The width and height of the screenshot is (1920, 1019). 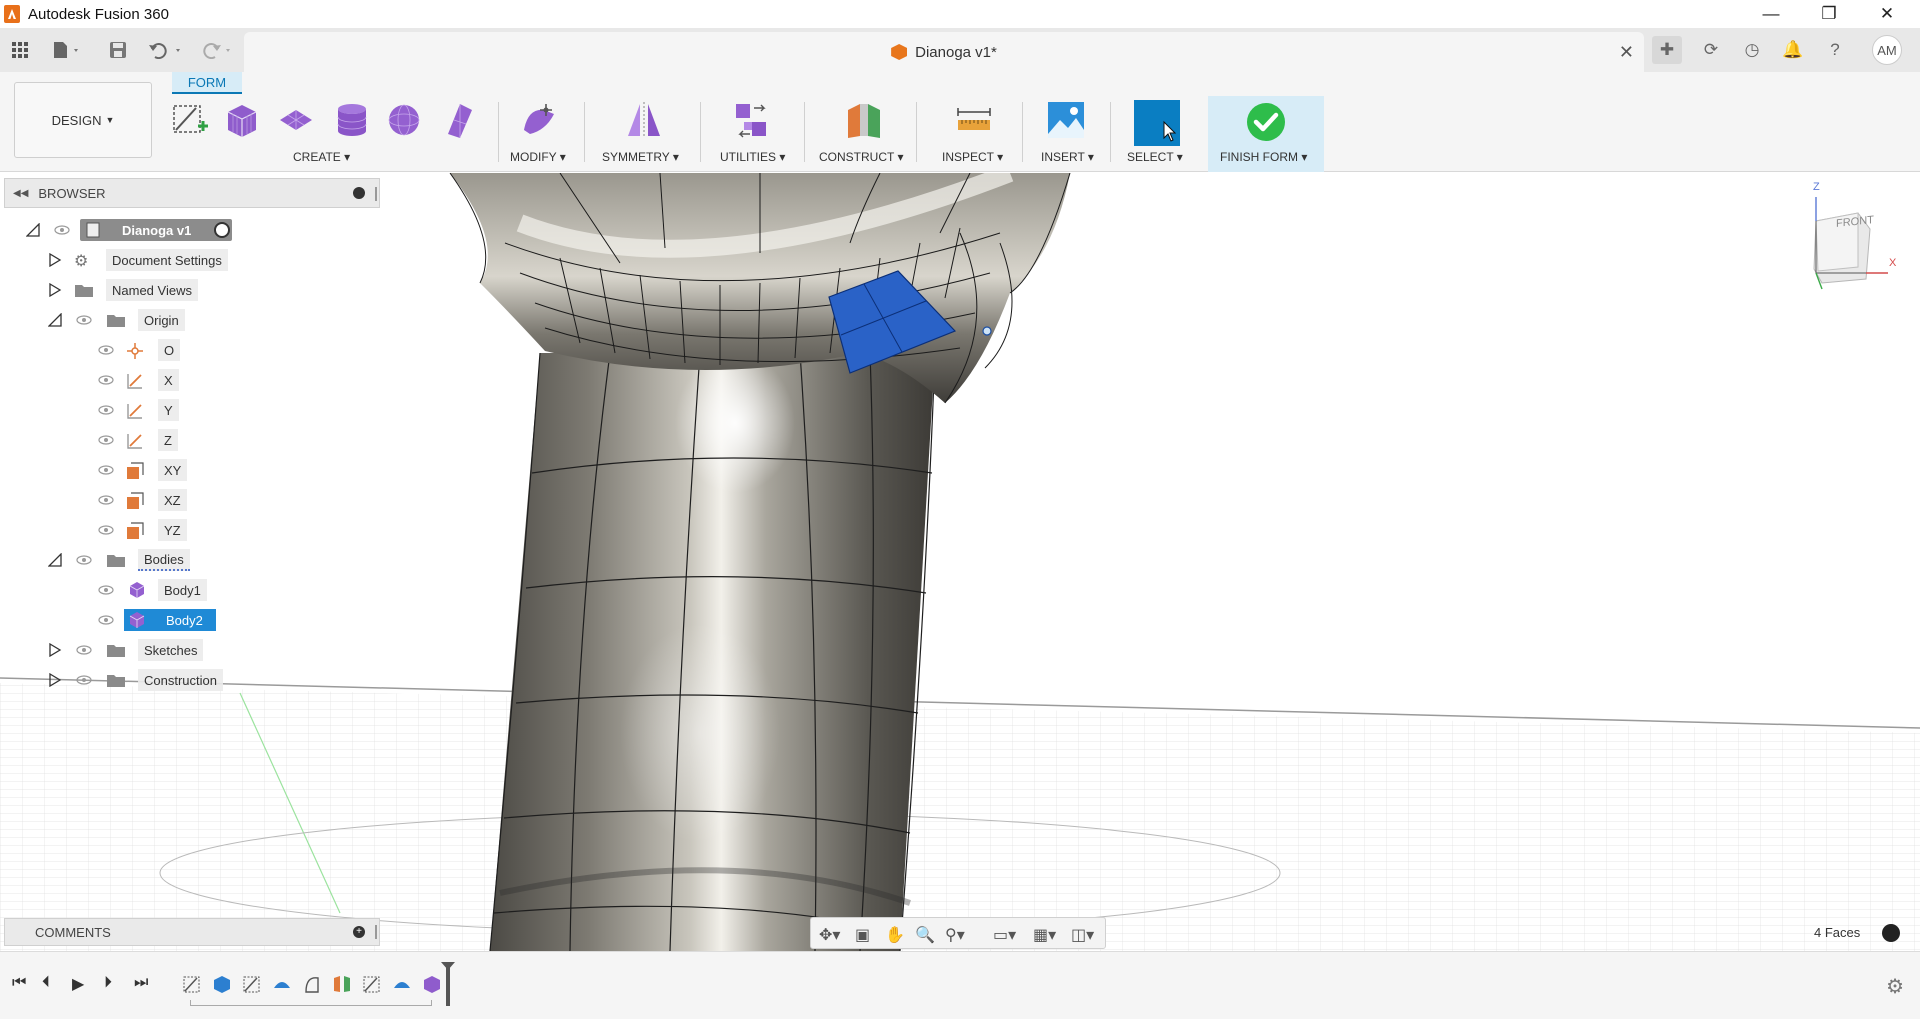 I want to click on tree-root-row: Dianoga v1, so click(x=154, y=230).